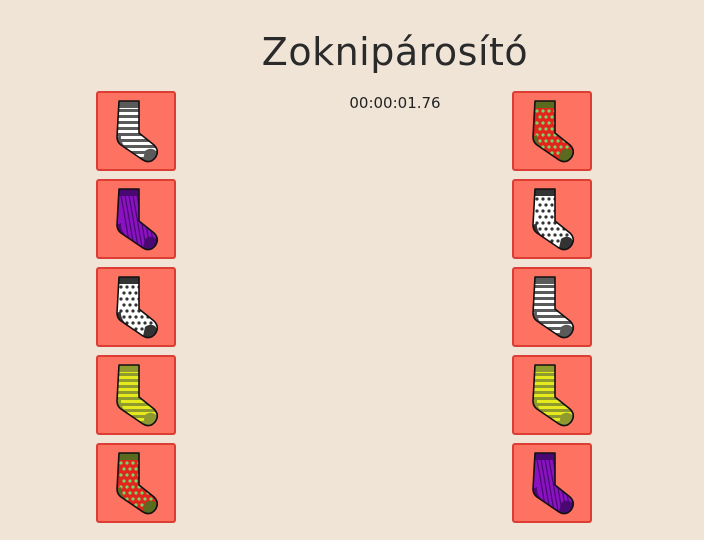  I want to click on left-sock-column, so click(136, 311).